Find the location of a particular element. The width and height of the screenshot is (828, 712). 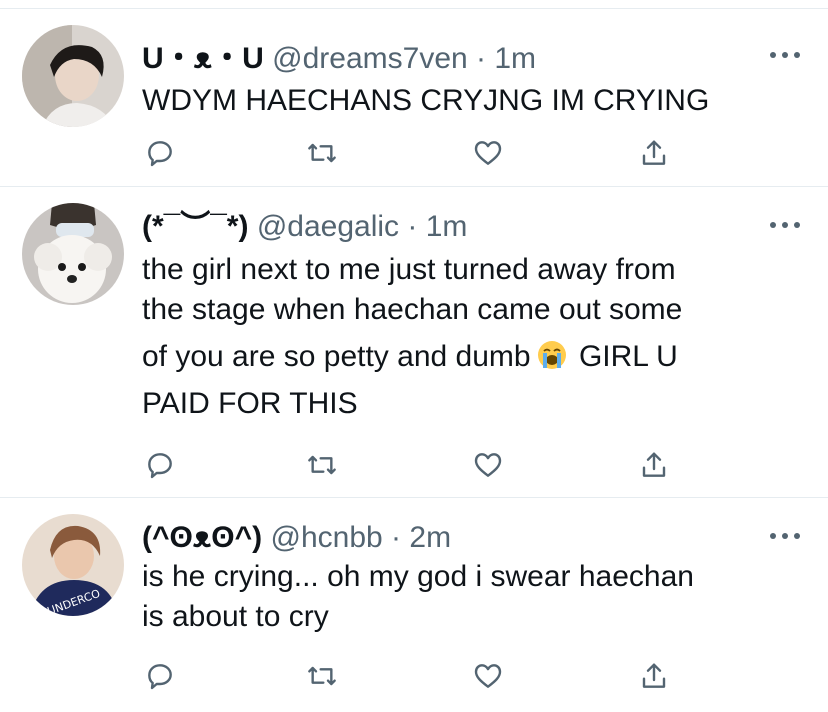

avatar: UNDERCO is located at coordinates (73, 565).